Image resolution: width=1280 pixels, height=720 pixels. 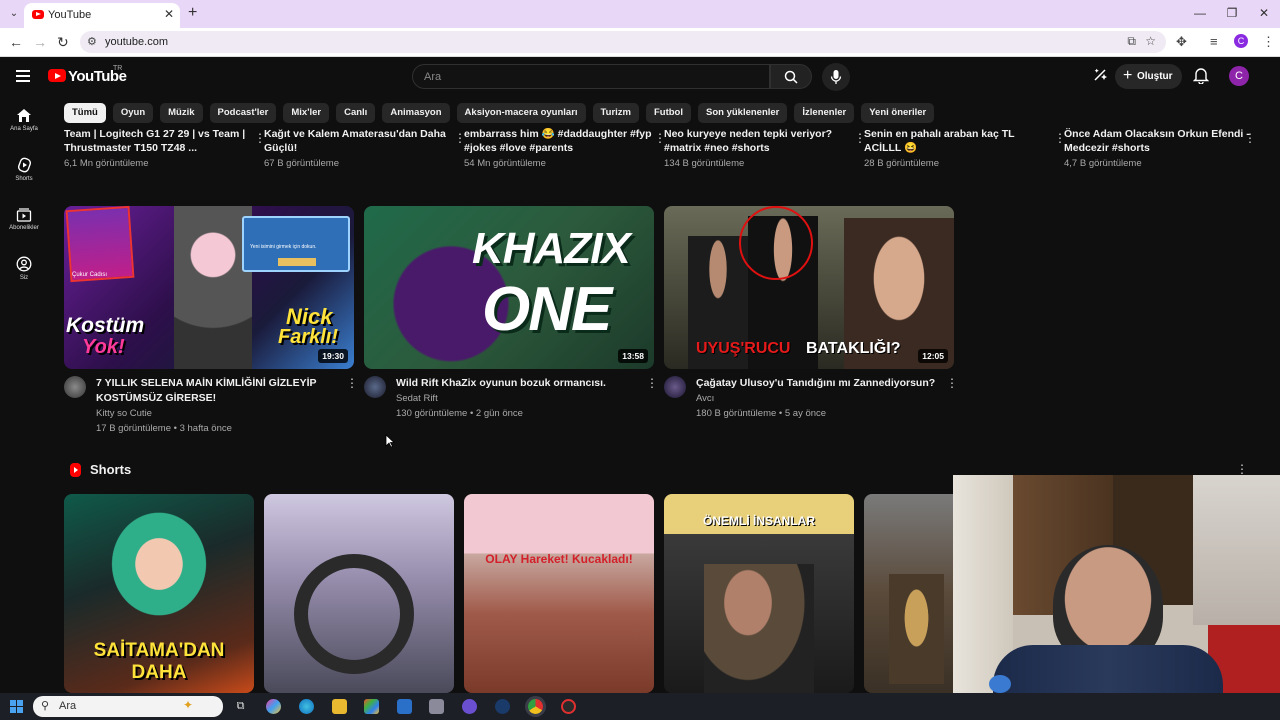 I want to click on youtube-logo-icon, so click(x=57, y=75).